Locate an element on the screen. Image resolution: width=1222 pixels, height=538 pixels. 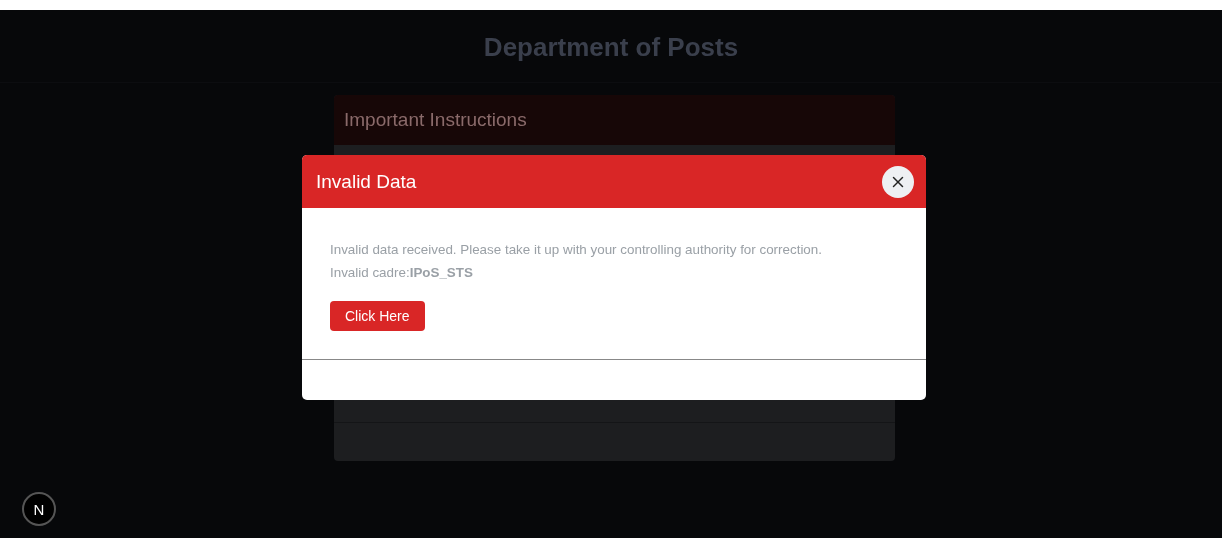
n-badge: N is located at coordinates (39, 509).